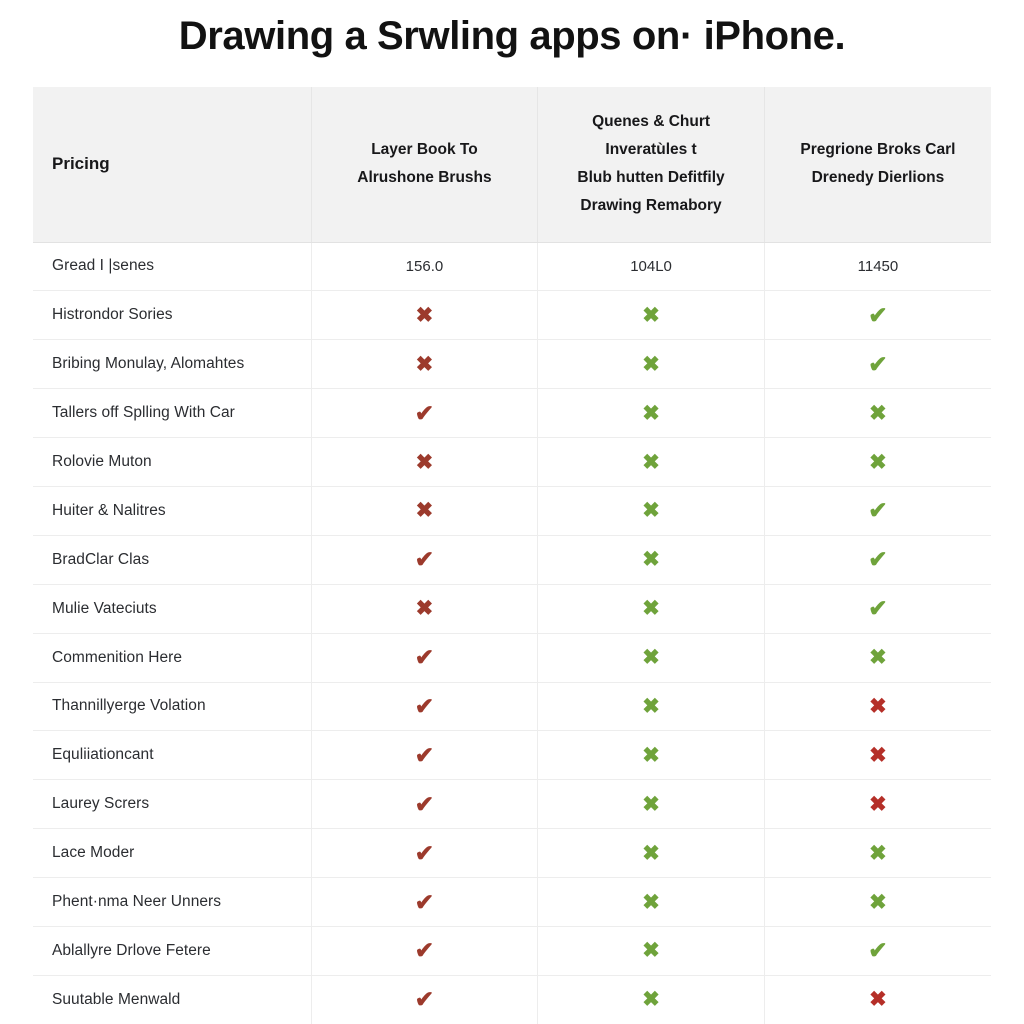  What do you see at coordinates (172, 755) in the screenshot?
I see `feature-label: Equliiationcant` at bounding box center [172, 755].